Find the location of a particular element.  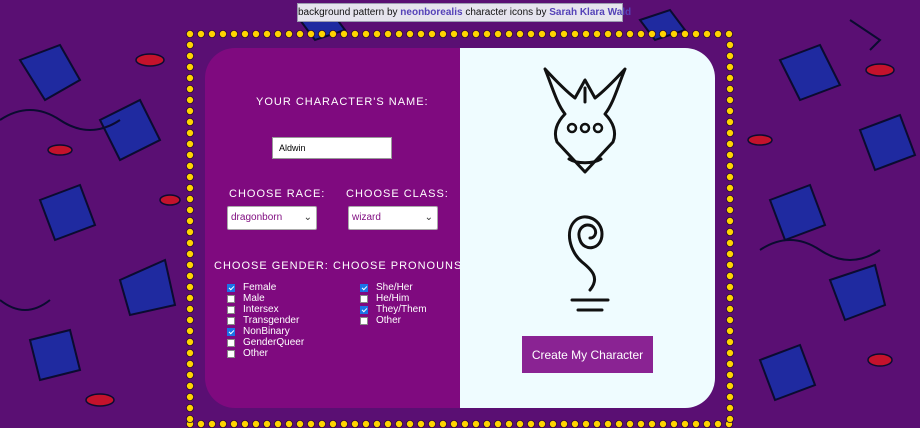

gender-option: Intersex is located at coordinates (265, 309).